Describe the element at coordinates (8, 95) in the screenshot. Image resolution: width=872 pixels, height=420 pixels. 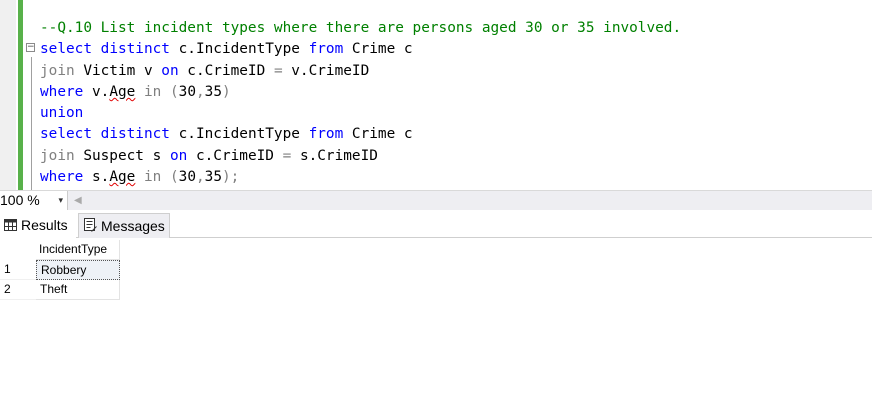
I see `editor-margin` at that location.